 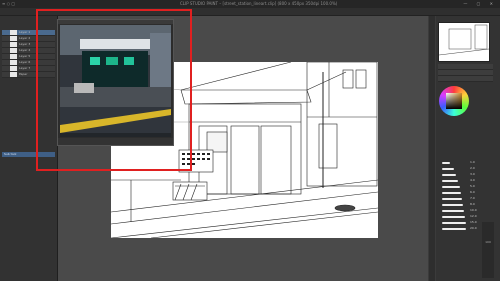 What do you see at coordinates (25, 32) in the screenshot?
I see `layer-label: Layer 1` at bounding box center [25, 32].